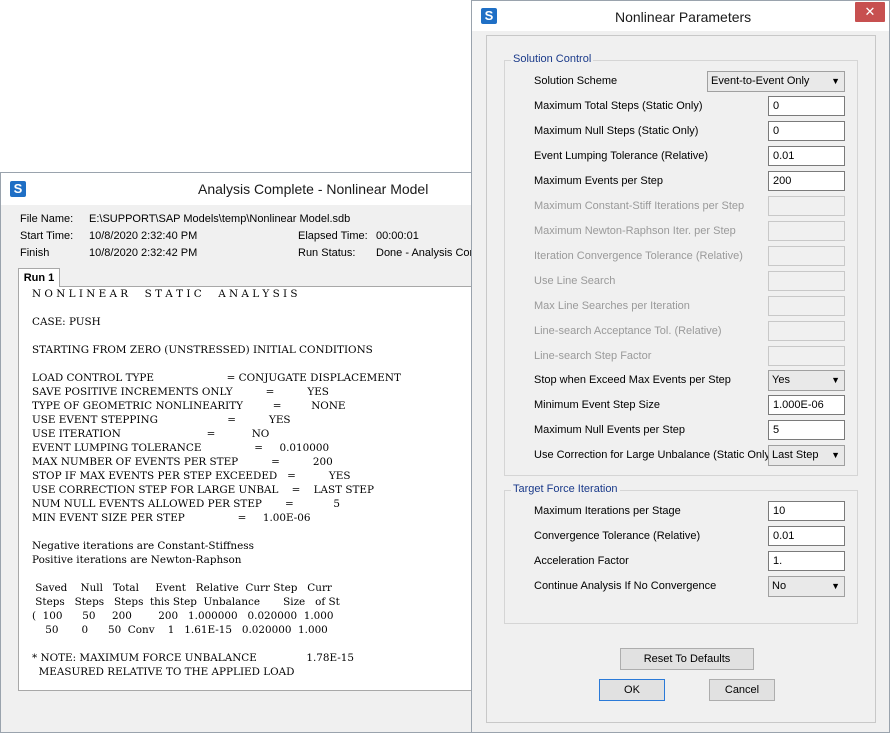 This screenshot has width=890, height=733. I want to click on solution-row-label: Maximum Null Steps (Static Only), so click(616, 131).